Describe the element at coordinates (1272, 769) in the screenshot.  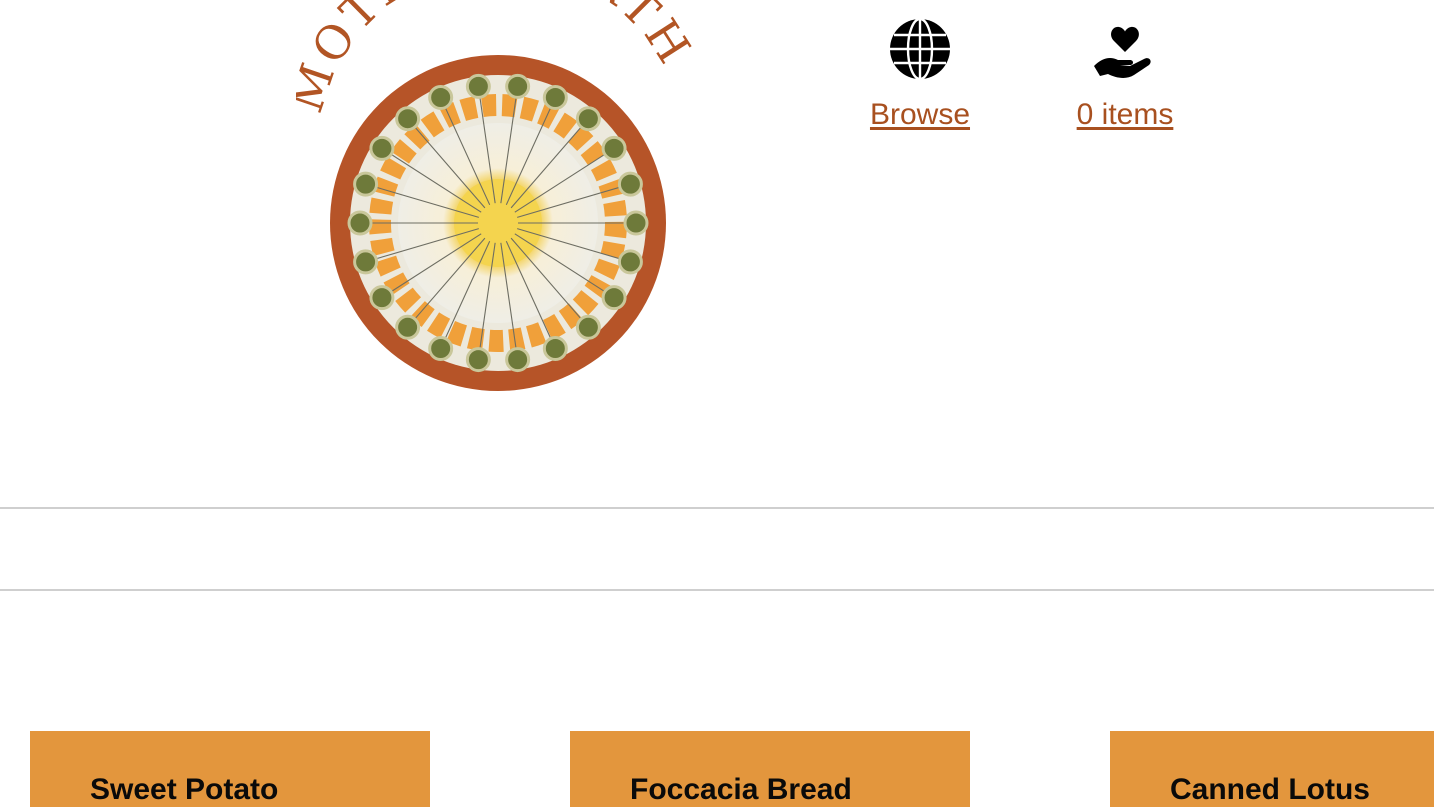
I see `product-card: Canned Lotus` at that location.